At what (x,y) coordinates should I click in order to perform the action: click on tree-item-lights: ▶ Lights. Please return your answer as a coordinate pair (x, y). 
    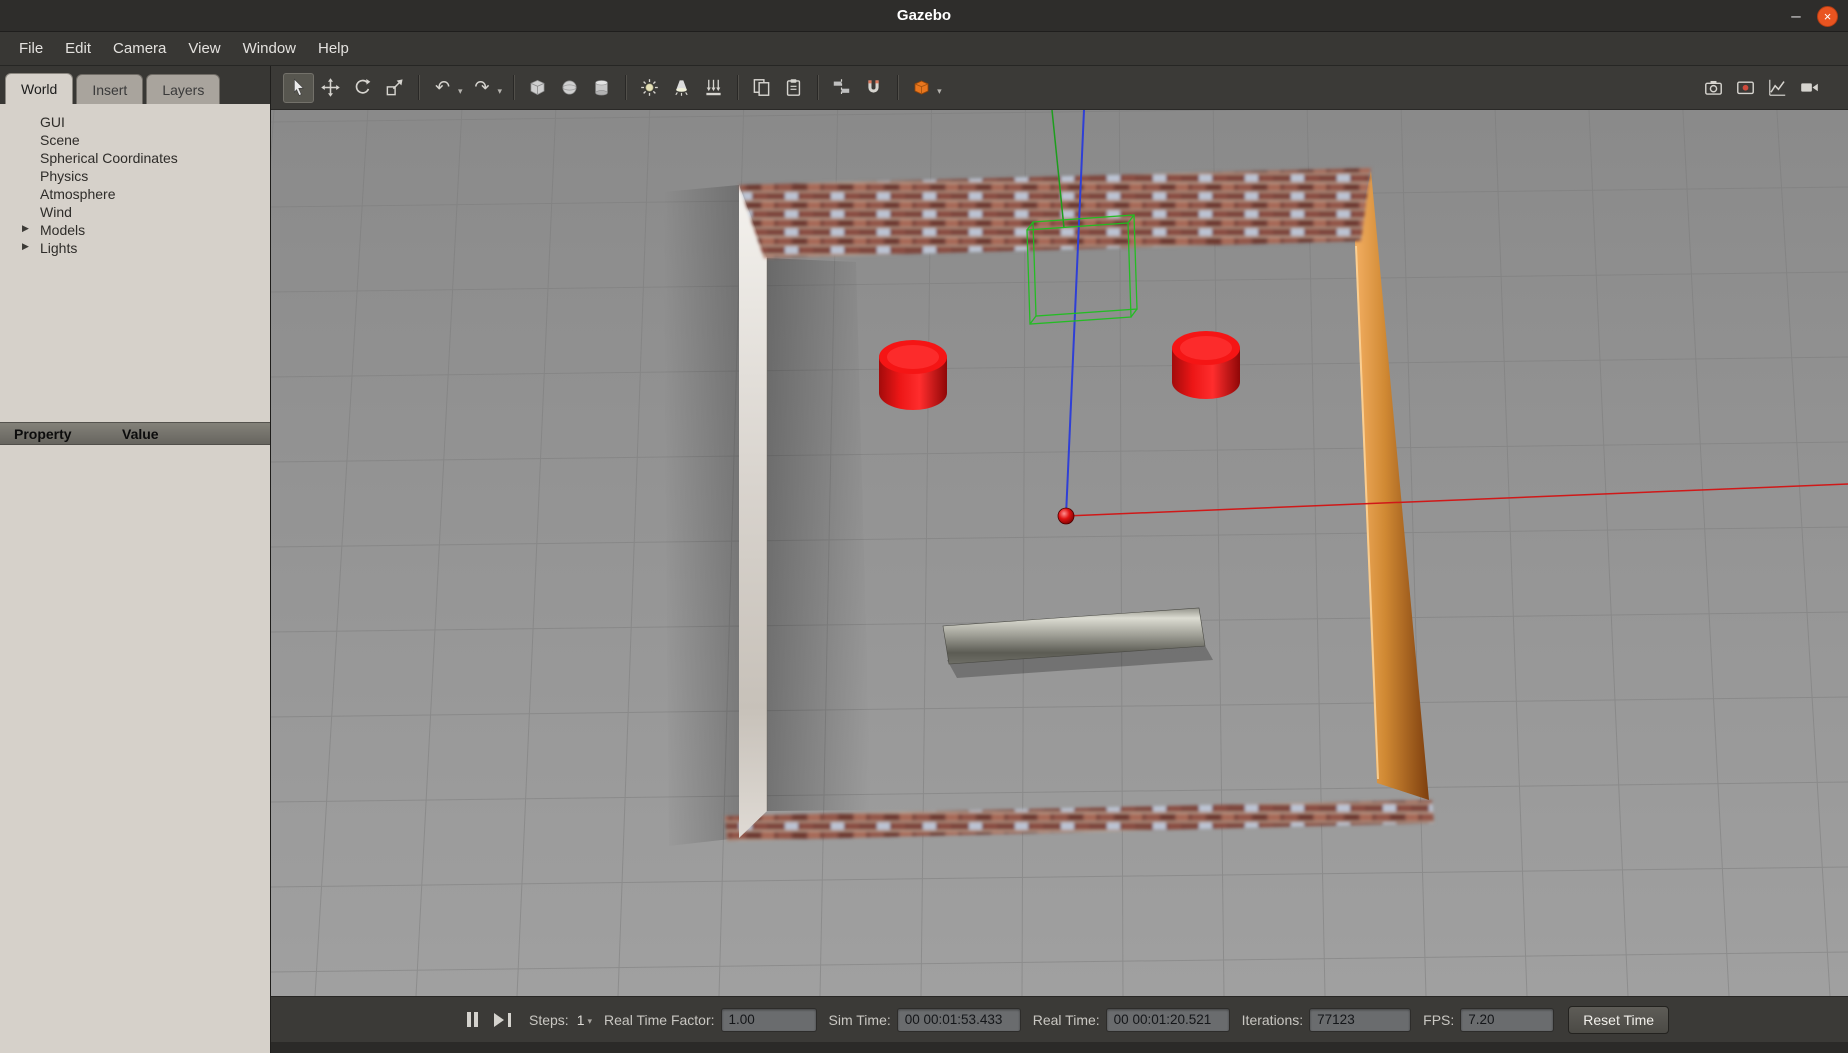
    Looking at the image, I should click on (135, 248).